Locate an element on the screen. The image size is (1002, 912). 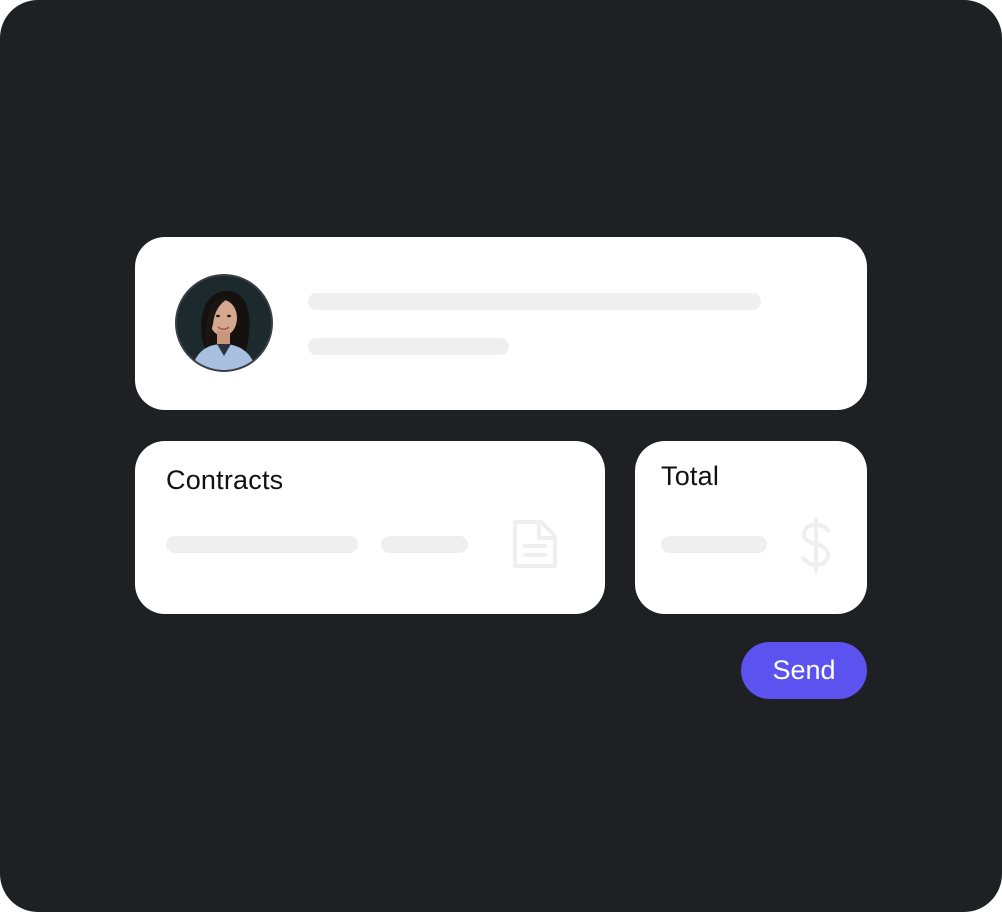
dollar-icon is located at coordinates (816, 545).